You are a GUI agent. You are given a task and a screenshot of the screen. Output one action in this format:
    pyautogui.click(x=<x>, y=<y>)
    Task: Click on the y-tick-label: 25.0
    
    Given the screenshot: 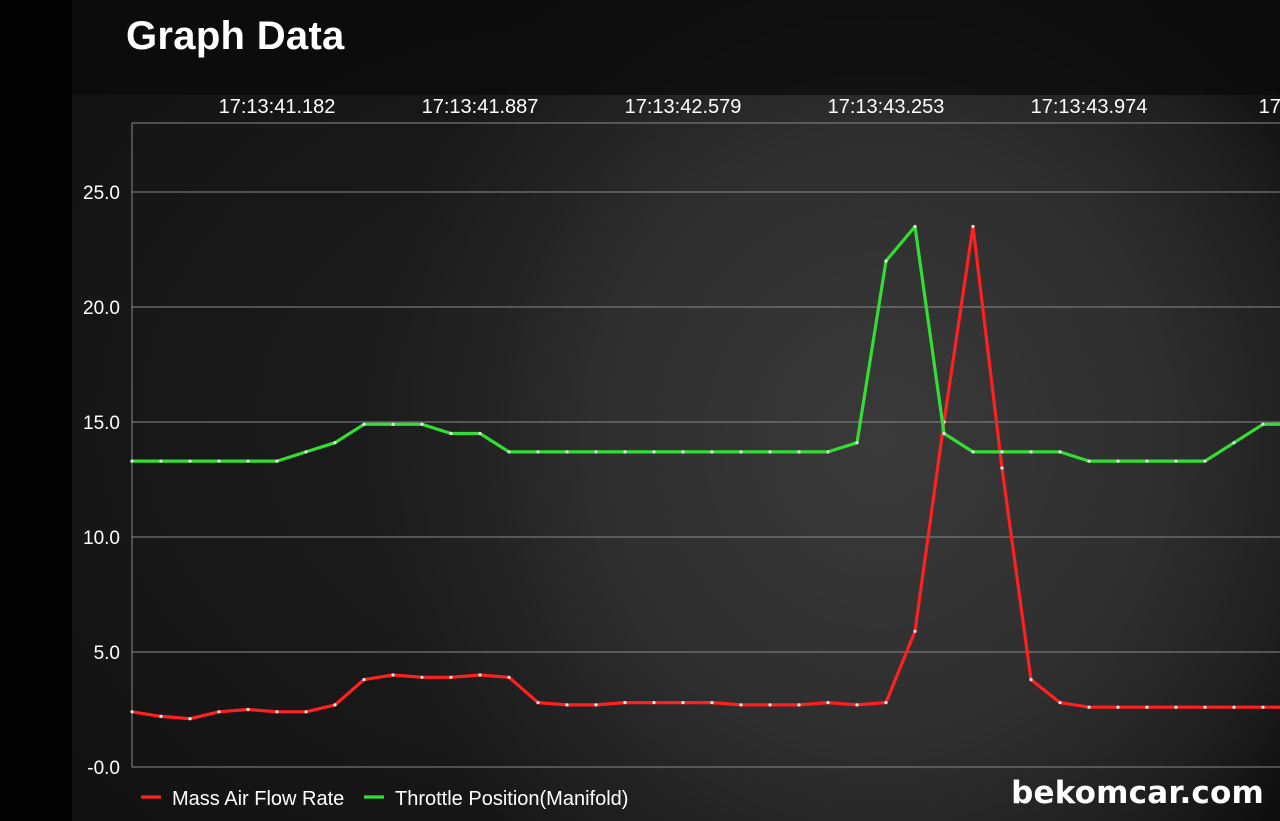 What is the action you would take?
    pyautogui.click(x=101, y=193)
    